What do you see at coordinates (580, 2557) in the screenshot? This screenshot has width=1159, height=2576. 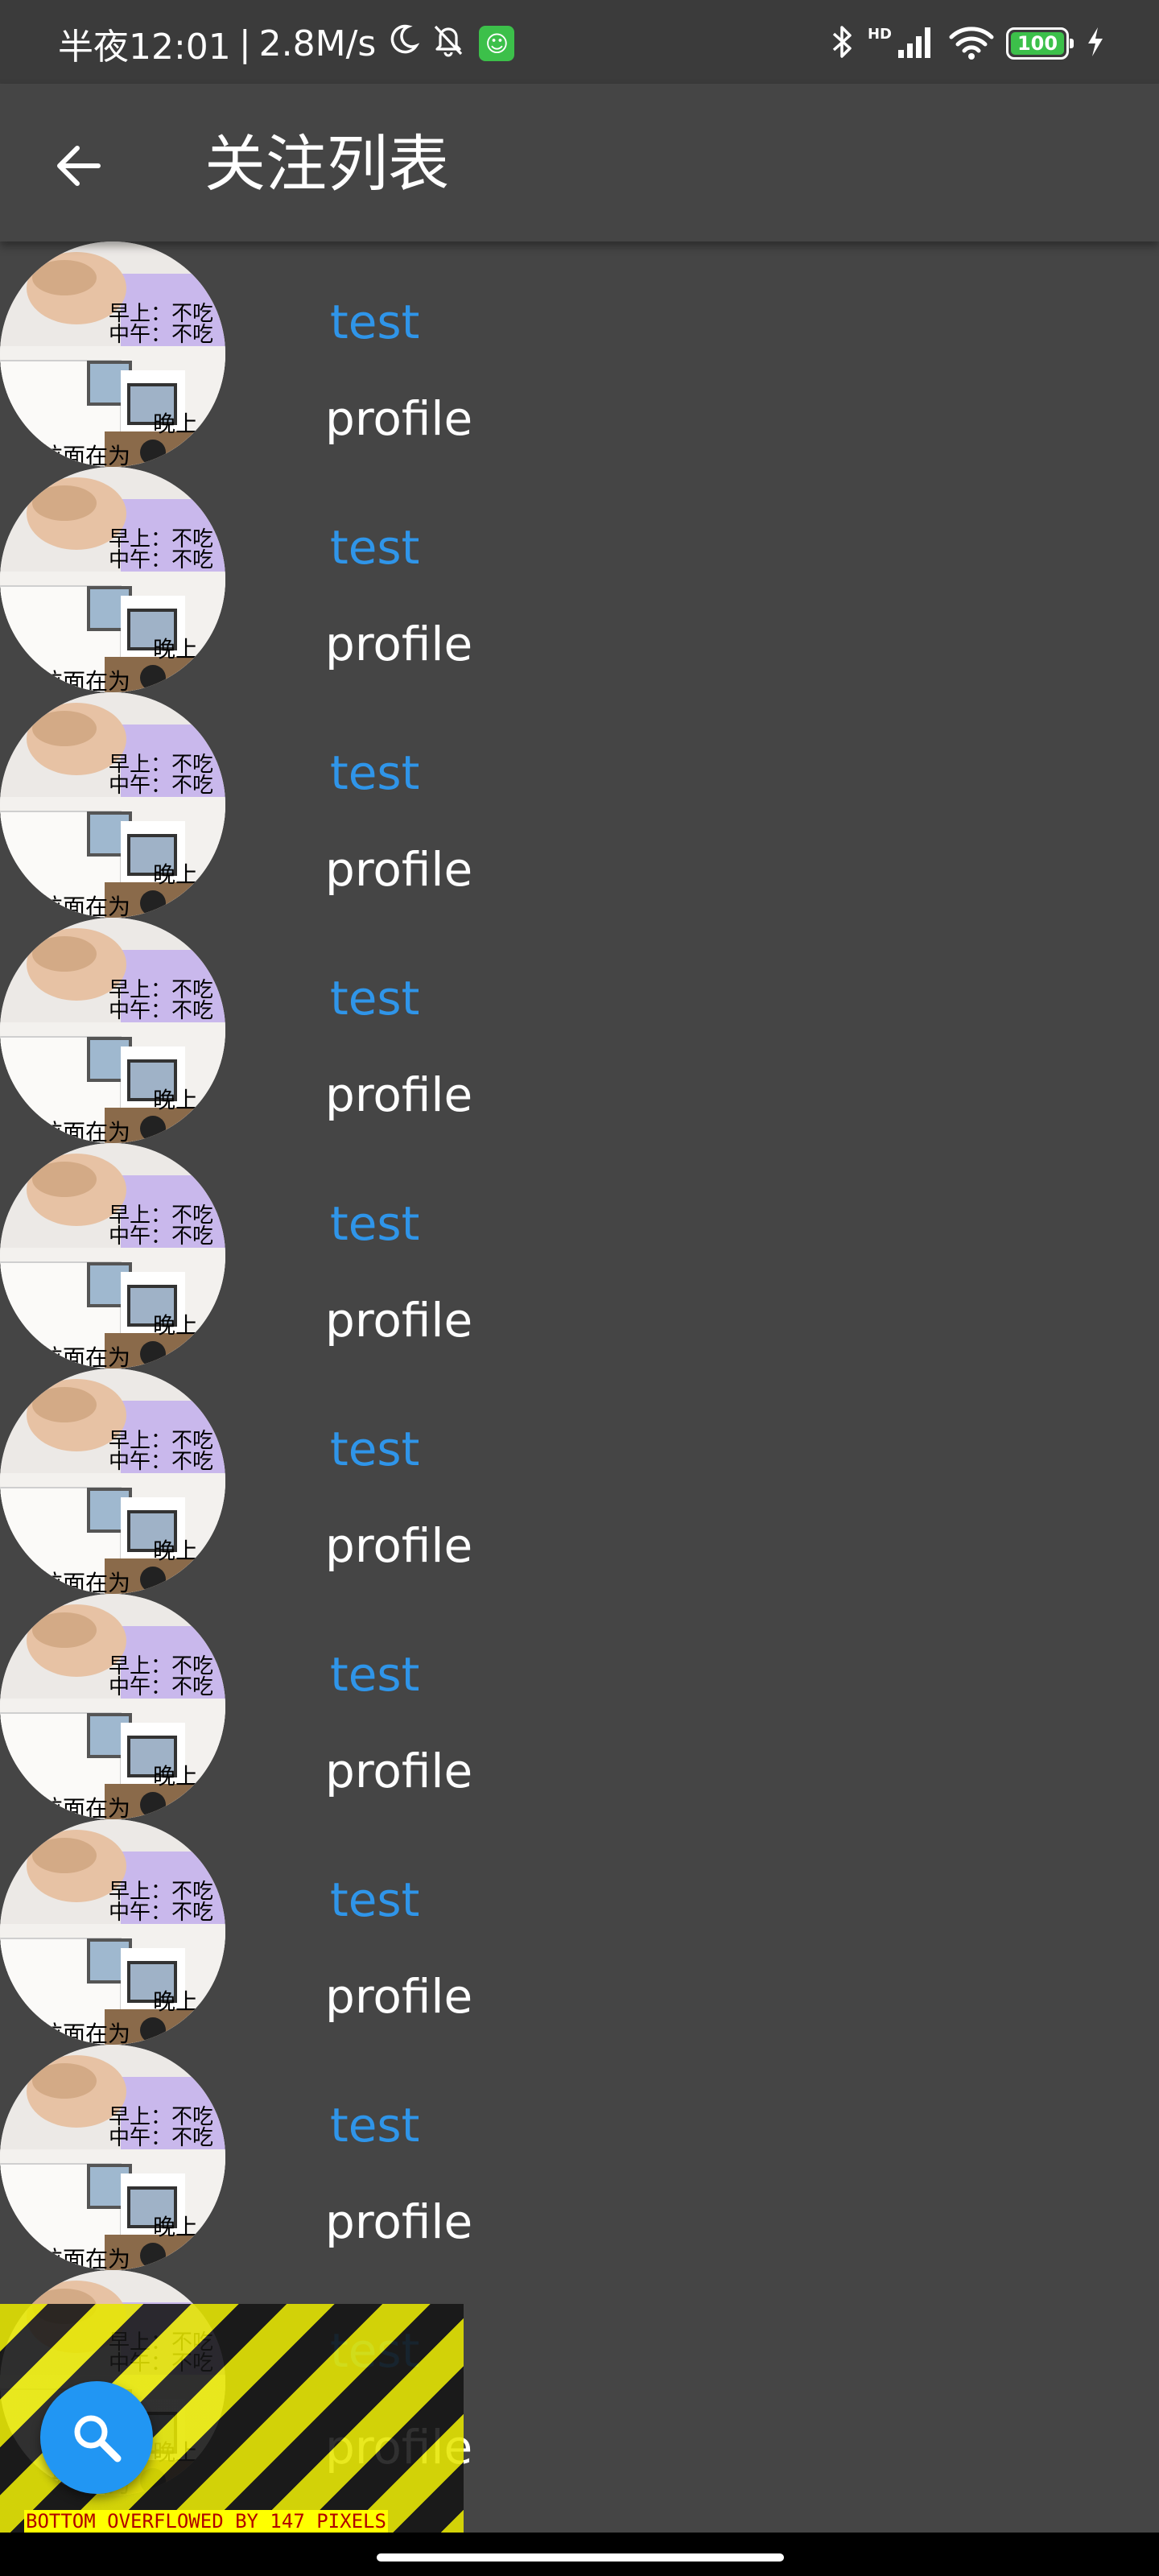 I see `home-indicator` at bounding box center [580, 2557].